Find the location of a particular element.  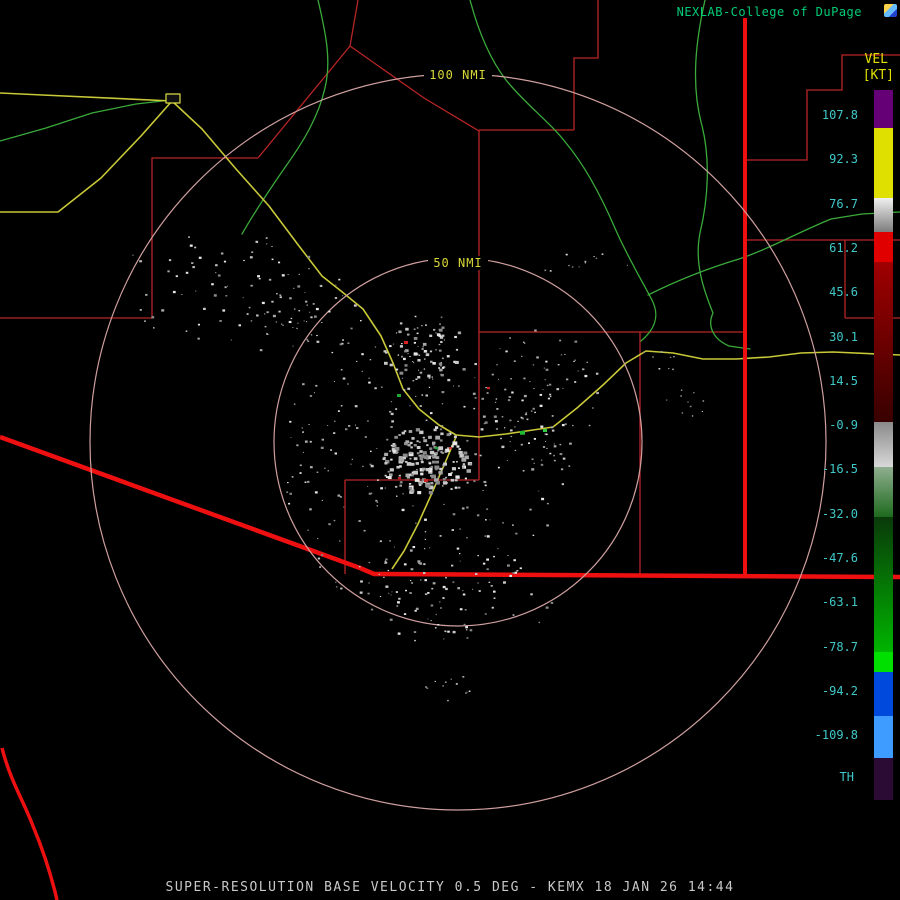

ring-labels: 100 NMI 50 NMI is located at coordinates (458, 169).